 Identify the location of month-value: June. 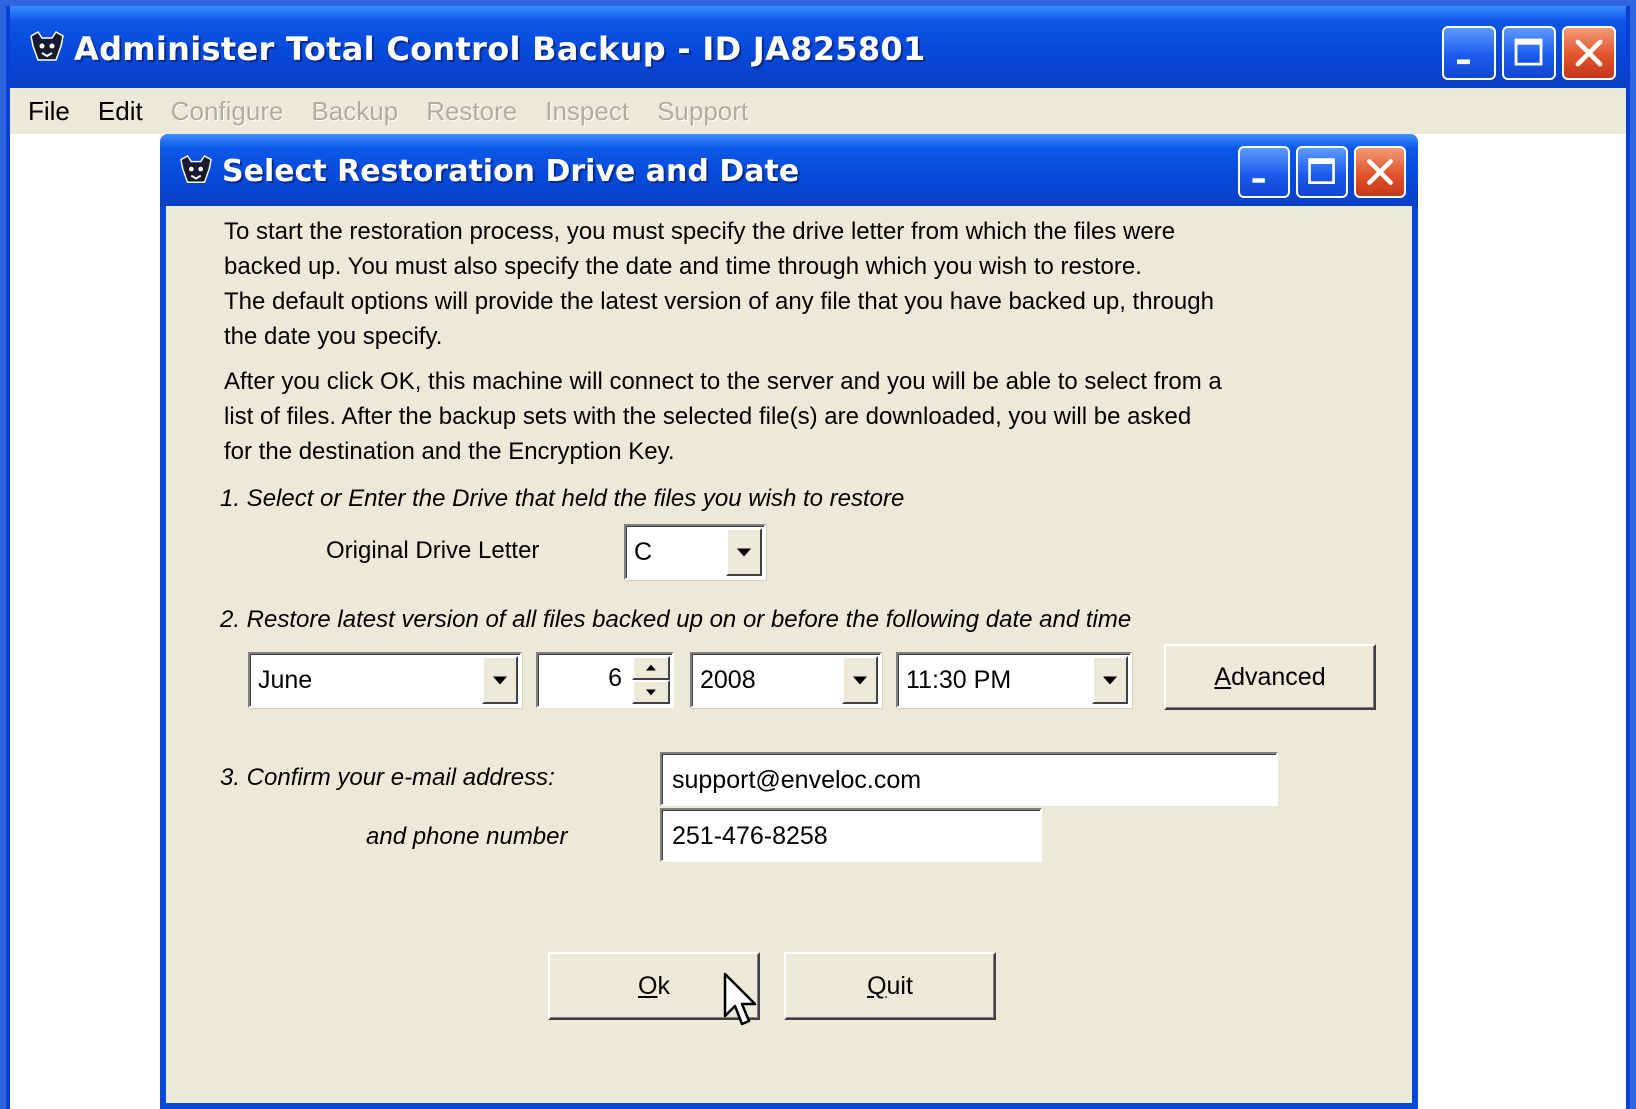
(285, 680).